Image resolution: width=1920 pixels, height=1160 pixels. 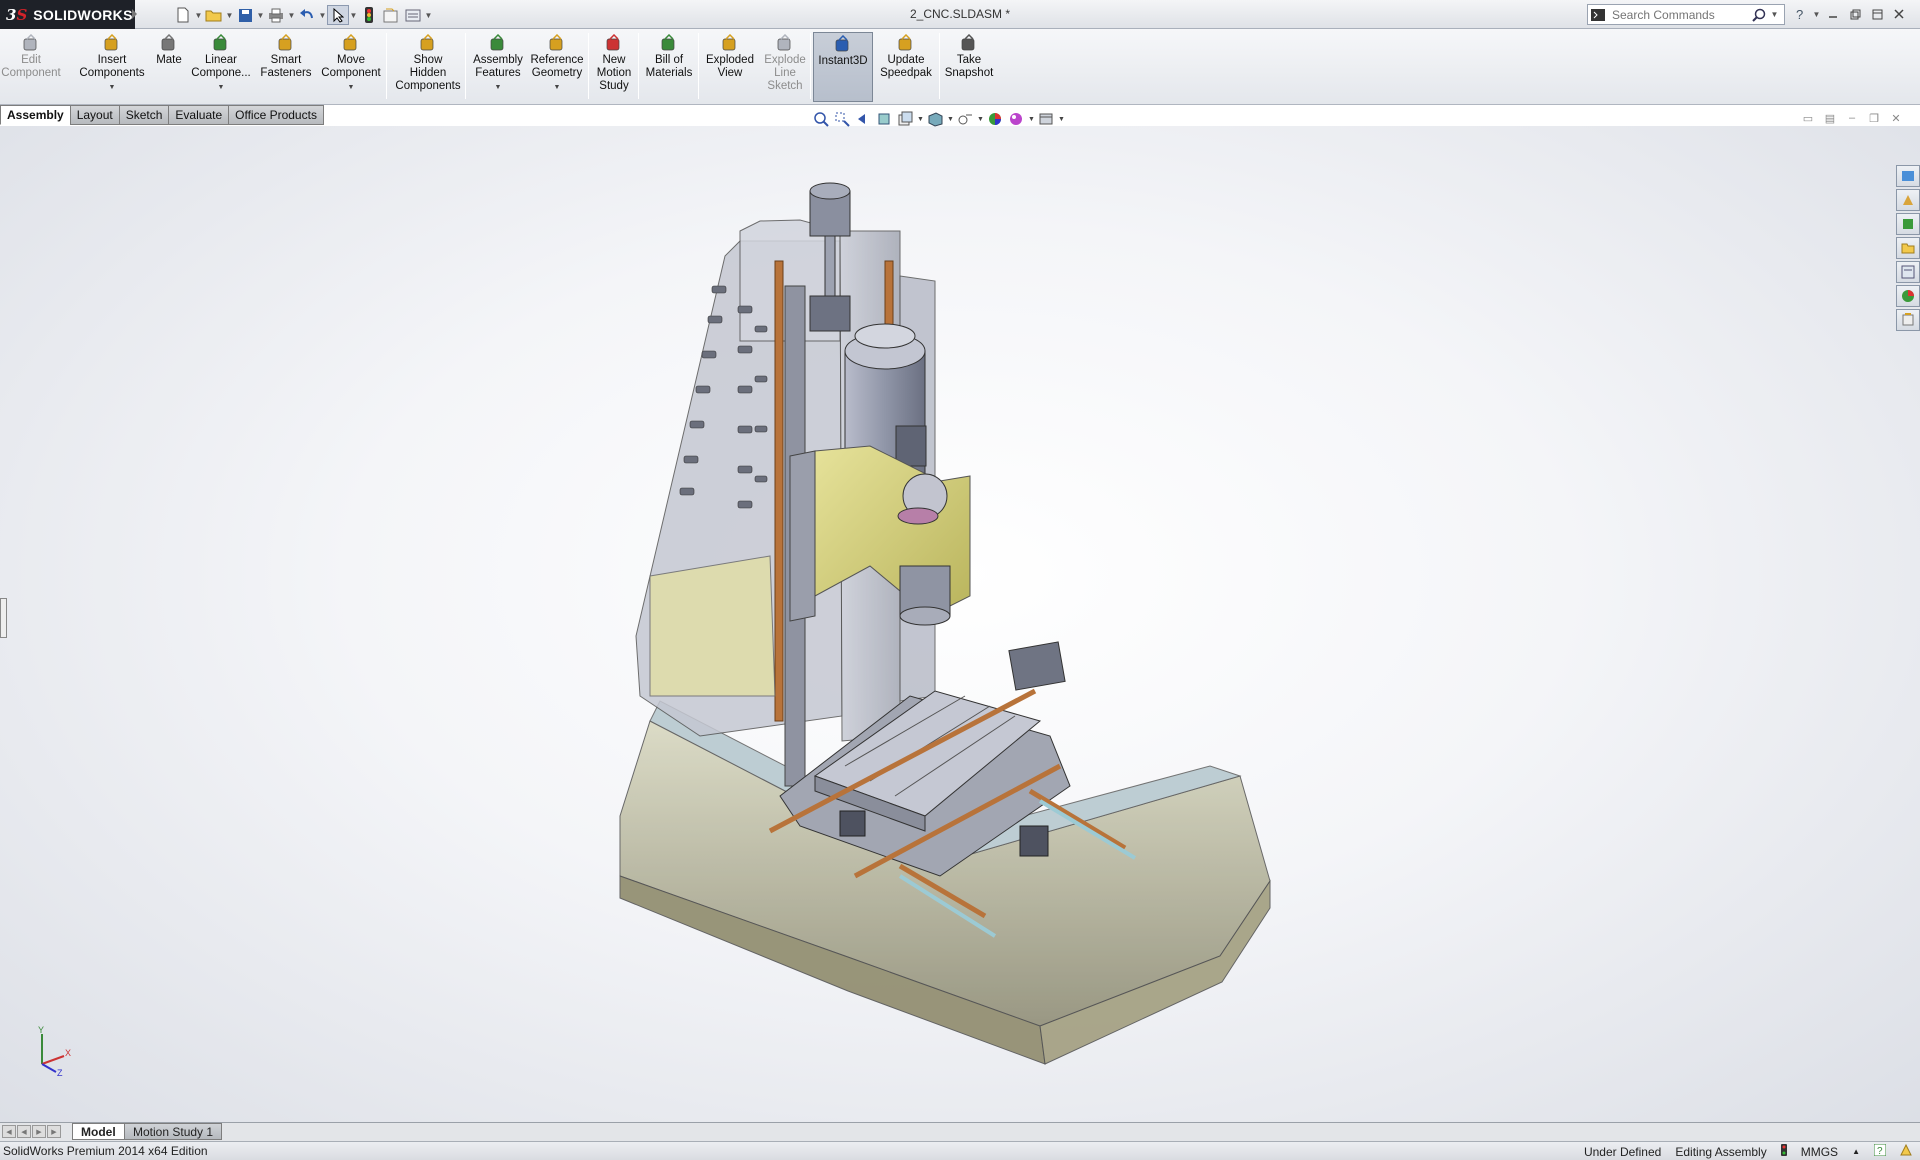 What do you see at coordinates (369, 15) in the screenshot?
I see `rebuild-traffic-light-icon` at bounding box center [369, 15].